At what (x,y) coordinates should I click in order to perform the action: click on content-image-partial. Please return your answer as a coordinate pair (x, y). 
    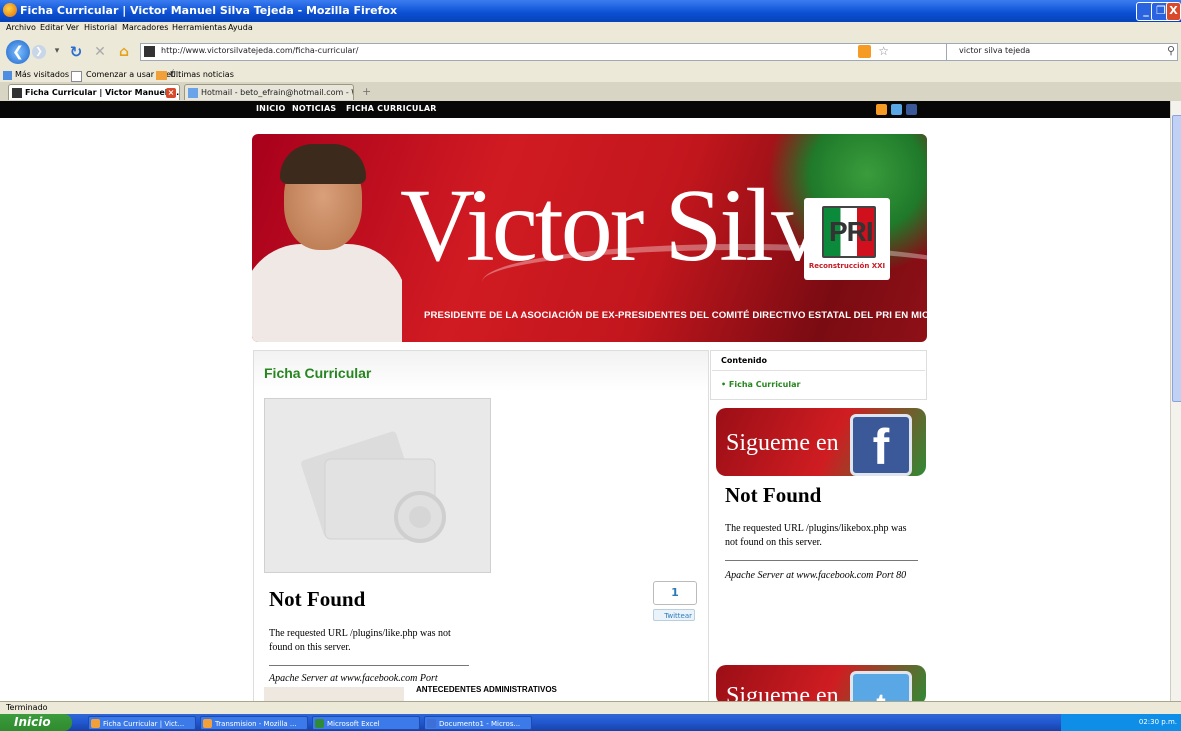
    Looking at the image, I should click on (334, 694).